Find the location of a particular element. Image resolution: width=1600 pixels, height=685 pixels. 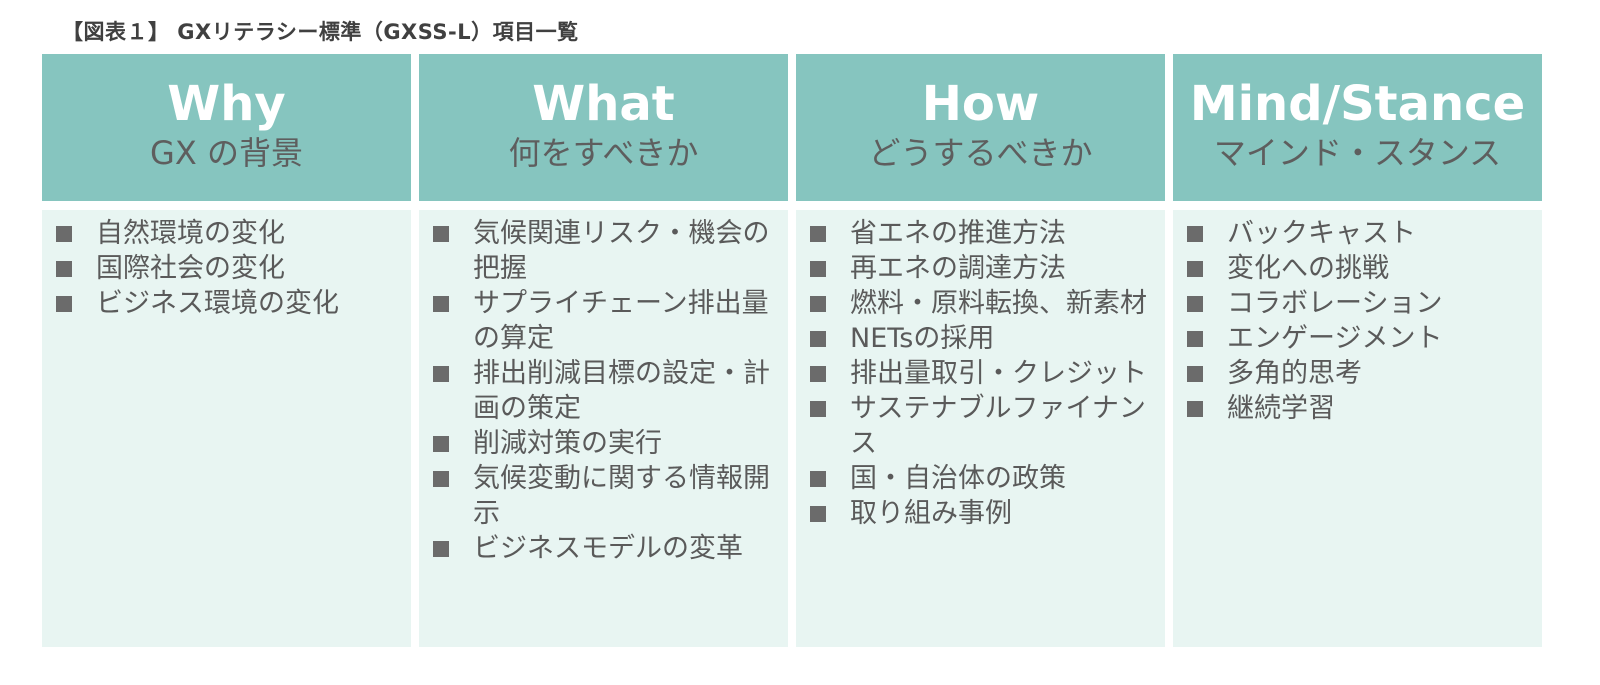

list-item: 変化への挑戦 is located at coordinates (1356, 268).